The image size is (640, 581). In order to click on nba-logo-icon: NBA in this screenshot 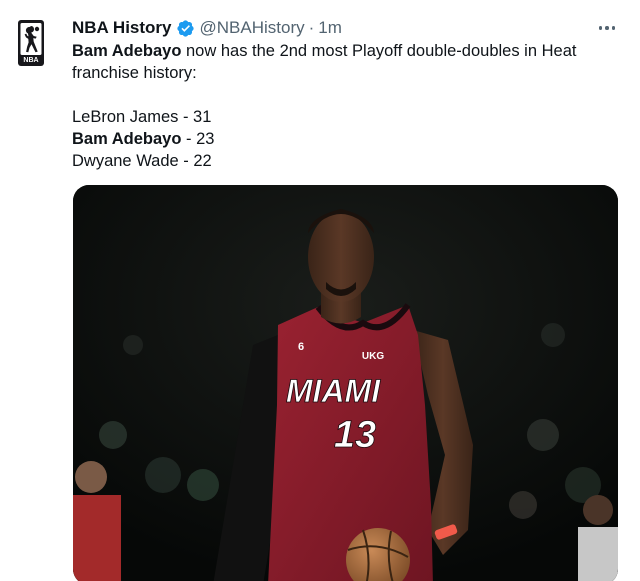, I will do `click(31, 43)`.